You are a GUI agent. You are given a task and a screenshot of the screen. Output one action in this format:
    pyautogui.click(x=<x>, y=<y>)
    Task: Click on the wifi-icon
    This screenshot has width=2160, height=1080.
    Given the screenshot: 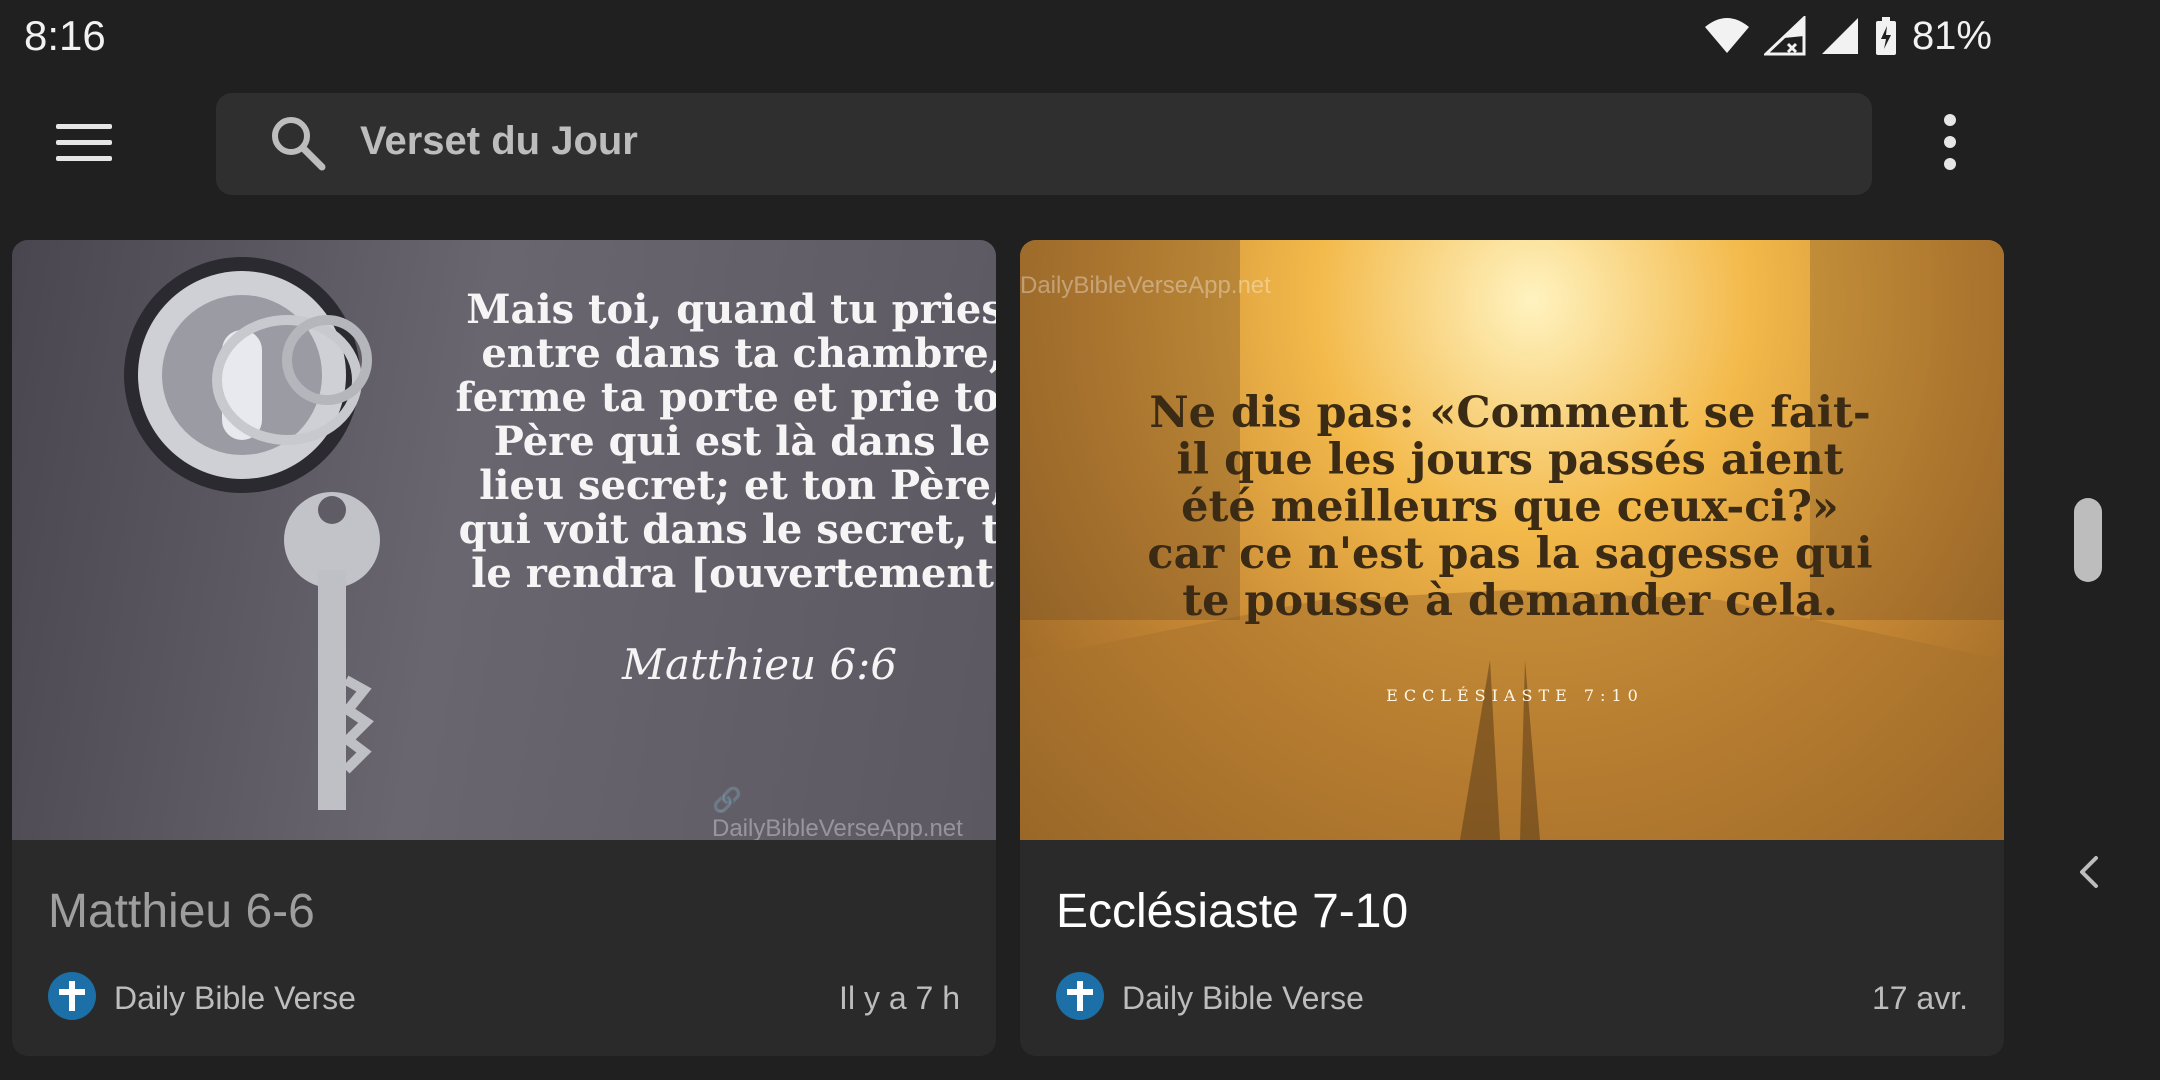 What is the action you would take?
    pyautogui.click(x=1726, y=35)
    